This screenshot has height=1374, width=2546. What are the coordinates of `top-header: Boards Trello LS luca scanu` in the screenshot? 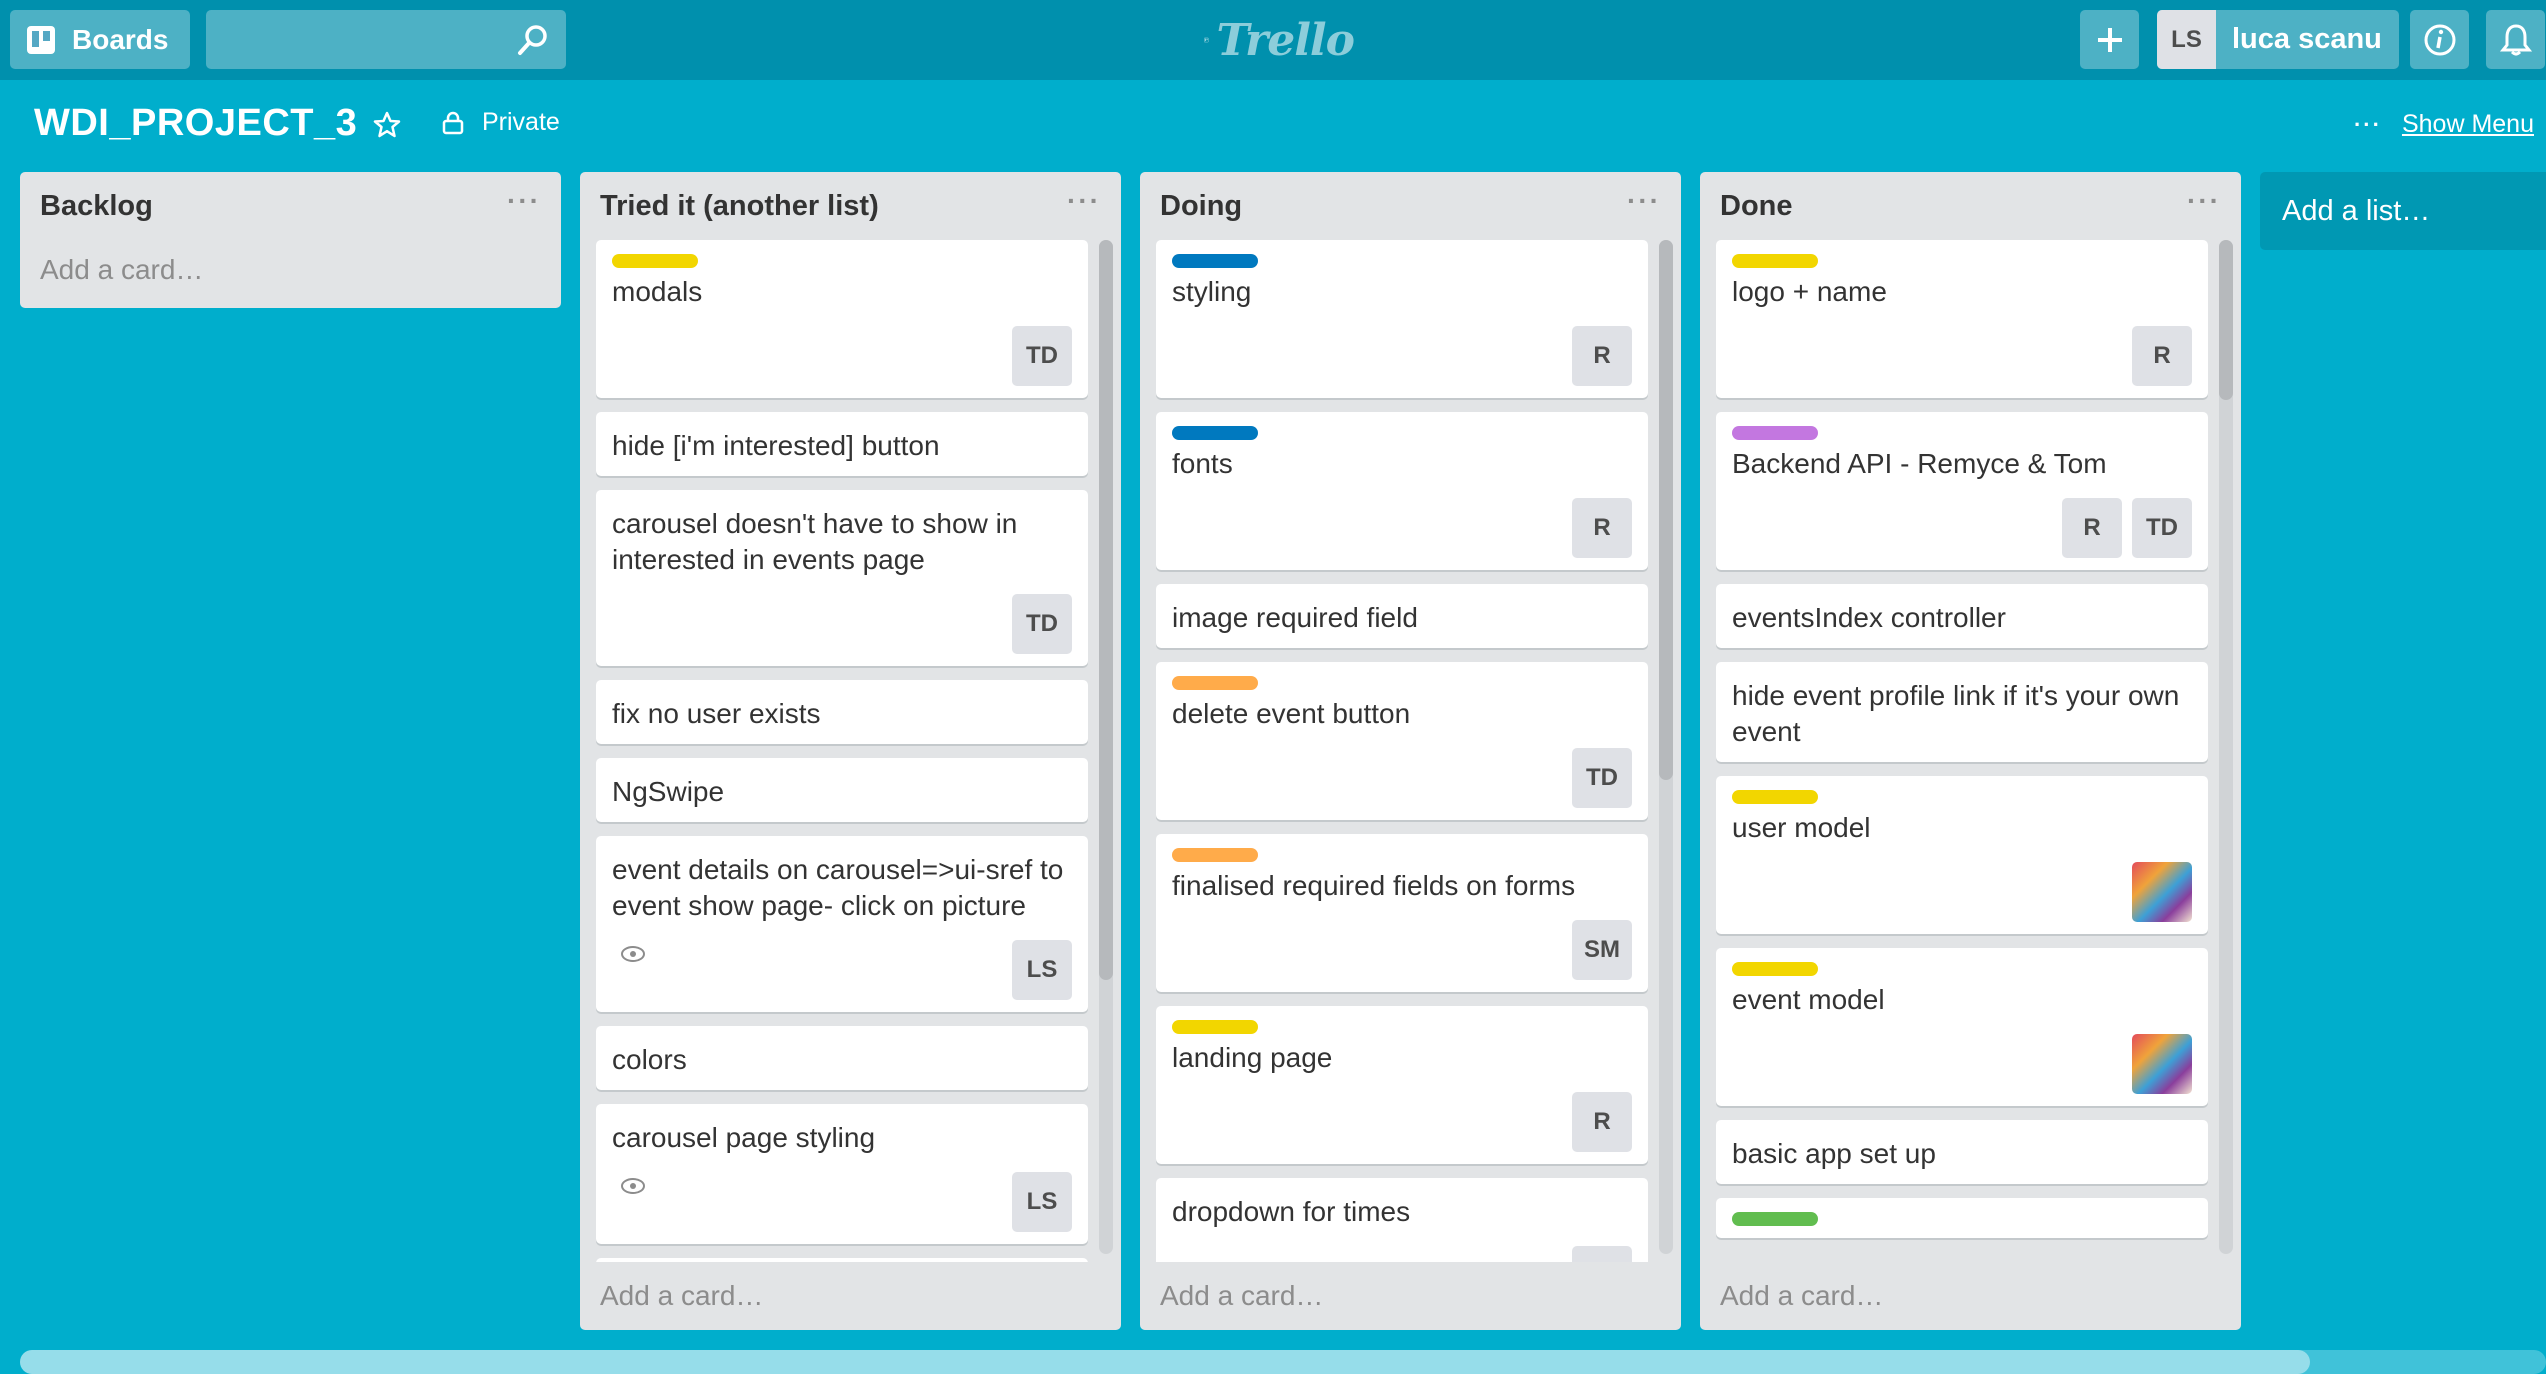 It's located at (1273, 40).